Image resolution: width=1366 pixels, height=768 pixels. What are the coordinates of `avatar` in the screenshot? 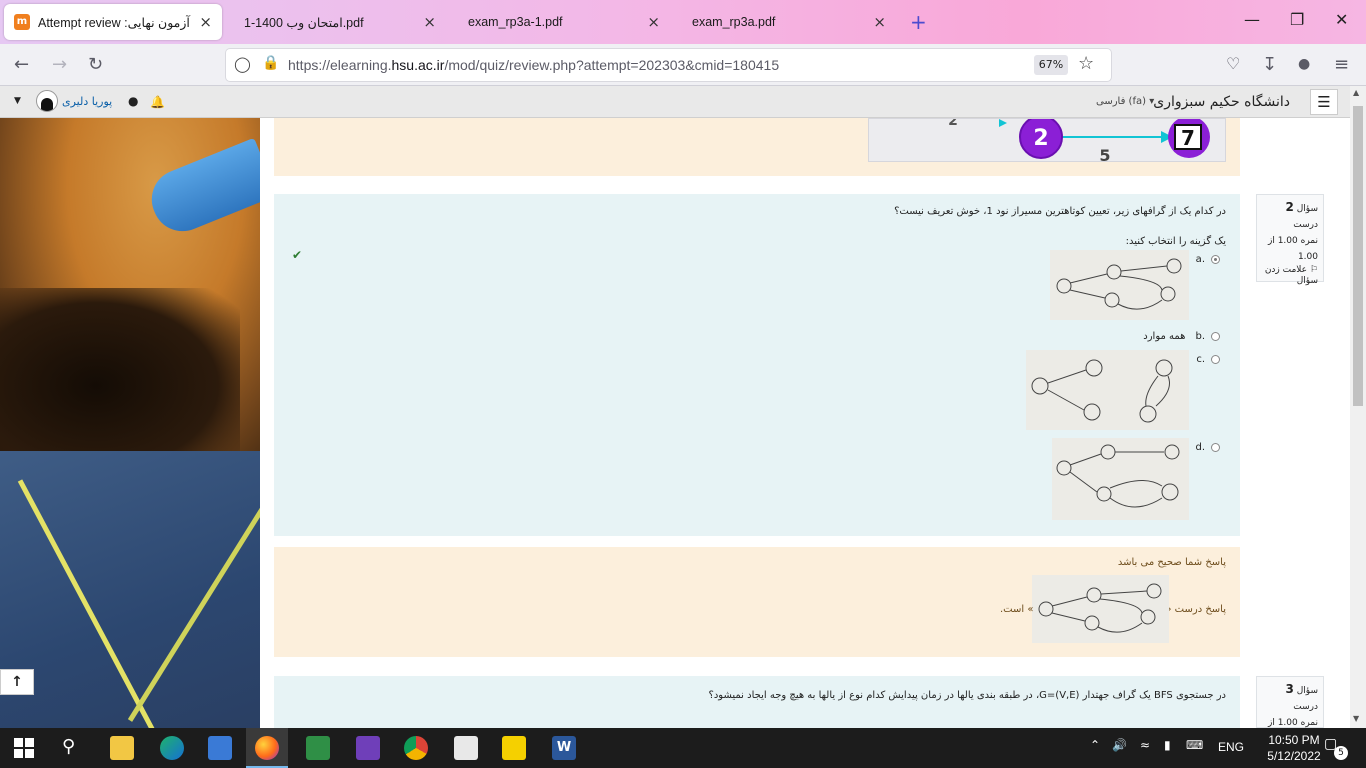 It's located at (47, 101).